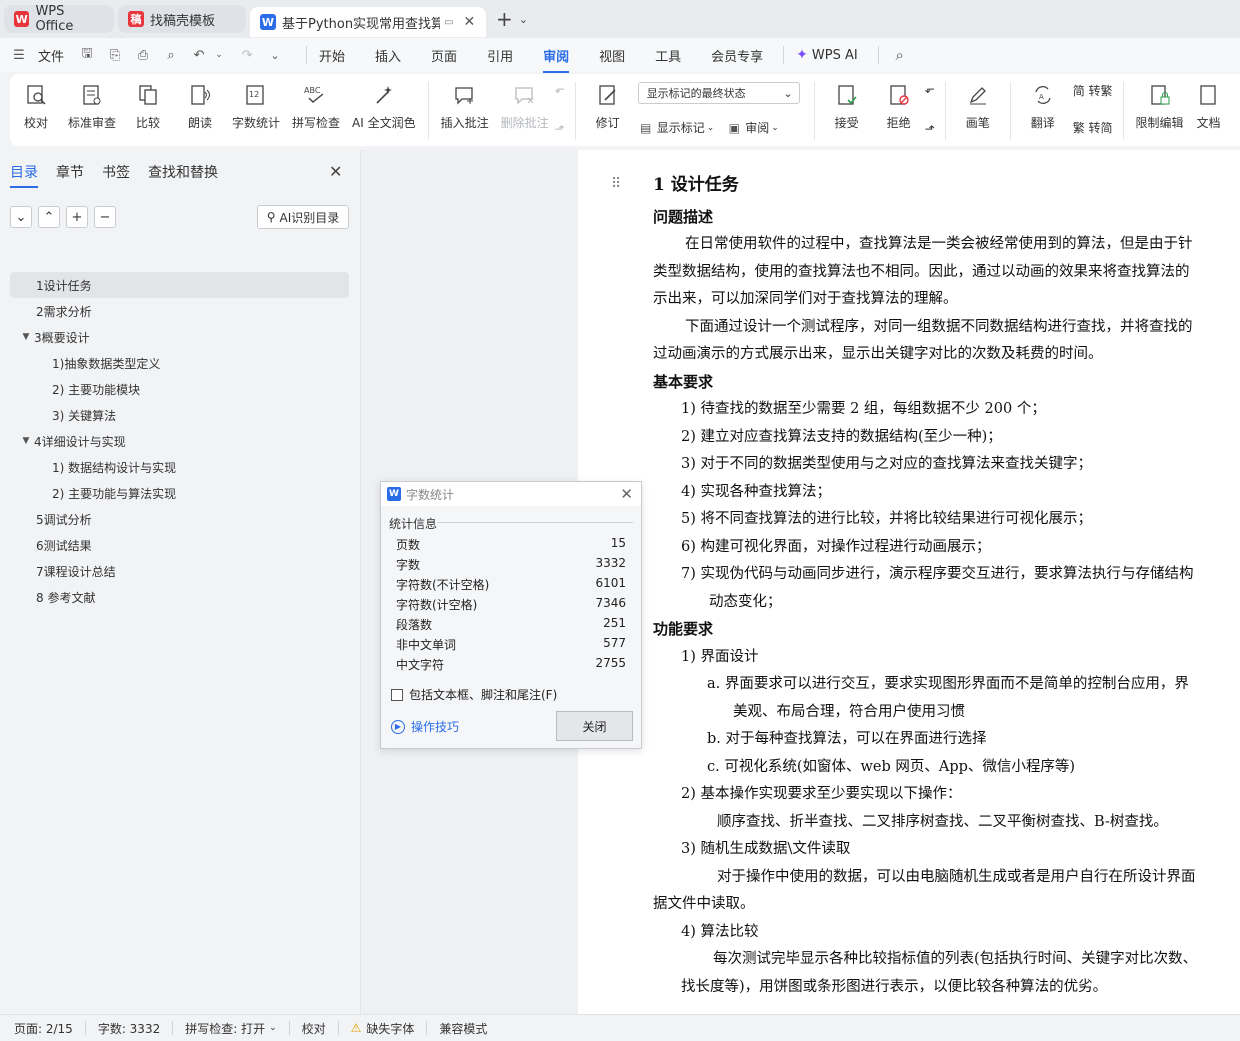 The image size is (1240, 1041). What do you see at coordinates (179, 545) in the screenshot?
I see `toc-item: 6测试结果` at bounding box center [179, 545].